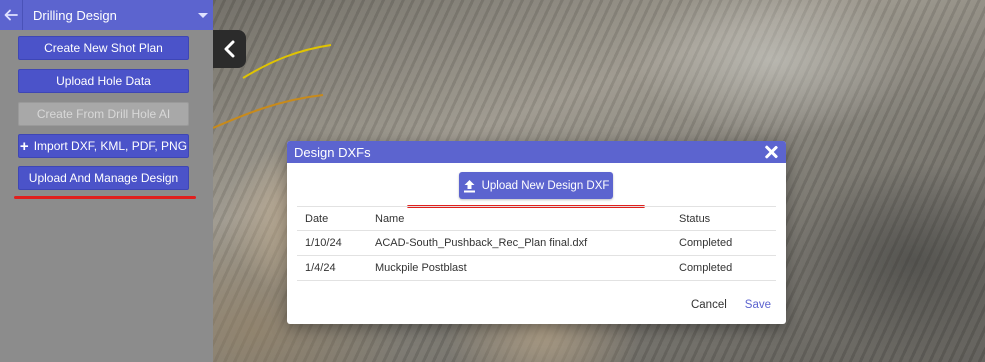 The width and height of the screenshot is (985, 362). What do you see at coordinates (336, 219) in the screenshot?
I see `column-header-date: Date` at bounding box center [336, 219].